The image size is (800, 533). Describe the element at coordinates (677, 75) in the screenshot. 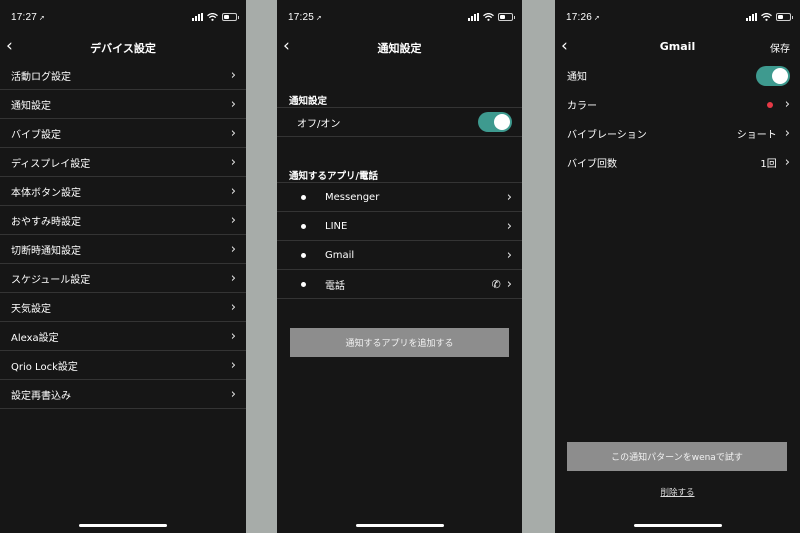

I see `notify-toggle-row: 通知` at that location.